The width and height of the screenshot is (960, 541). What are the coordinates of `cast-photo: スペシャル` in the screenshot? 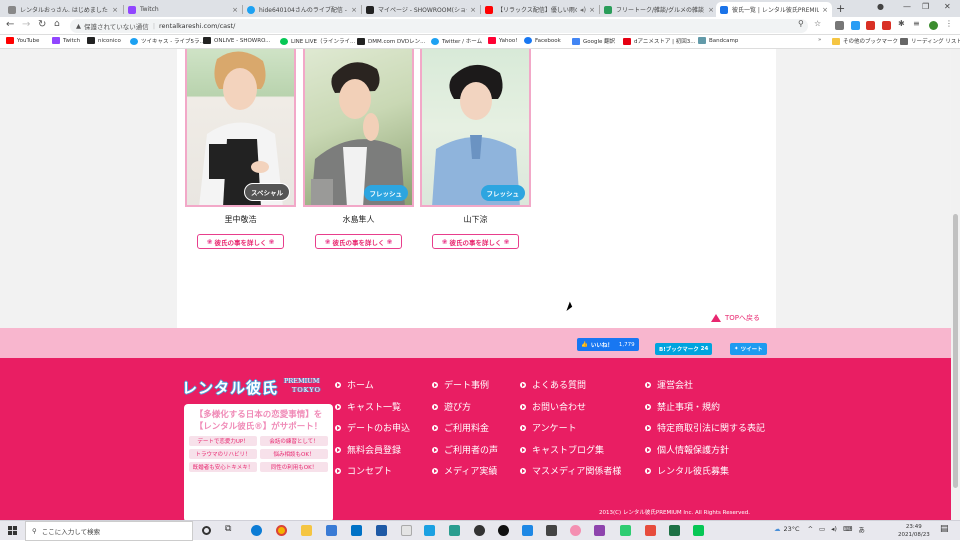 It's located at (240, 128).